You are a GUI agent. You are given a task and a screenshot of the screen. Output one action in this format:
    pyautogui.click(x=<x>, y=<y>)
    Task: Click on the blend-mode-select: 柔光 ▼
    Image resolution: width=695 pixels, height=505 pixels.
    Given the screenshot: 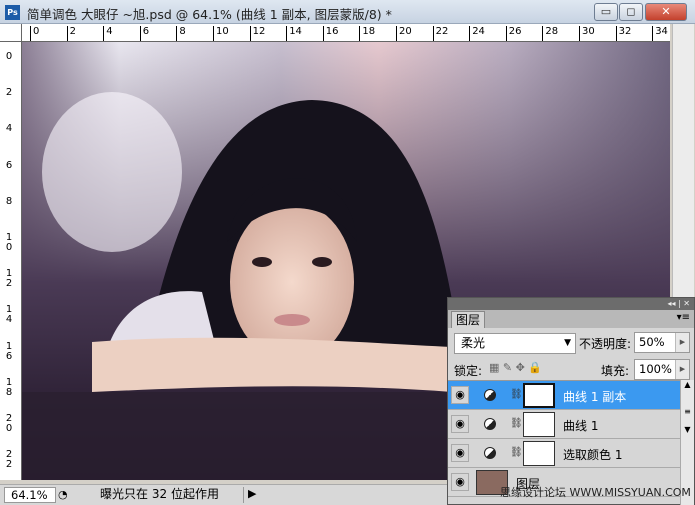 What is the action you would take?
    pyautogui.click(x=515, y=343)
    